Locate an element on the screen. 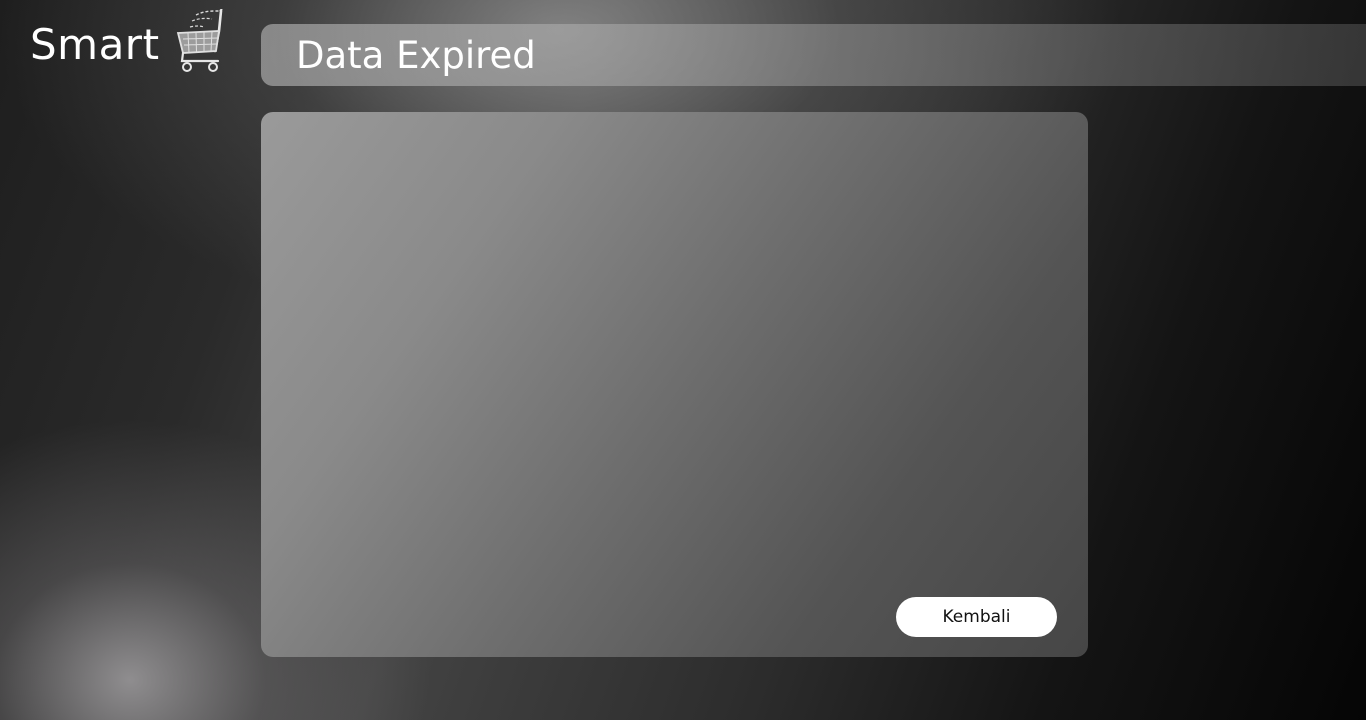 Image resolution: width=1366 pixels, height=720 pixels. page-title: Data Expired is located at coordinates (416, 55).